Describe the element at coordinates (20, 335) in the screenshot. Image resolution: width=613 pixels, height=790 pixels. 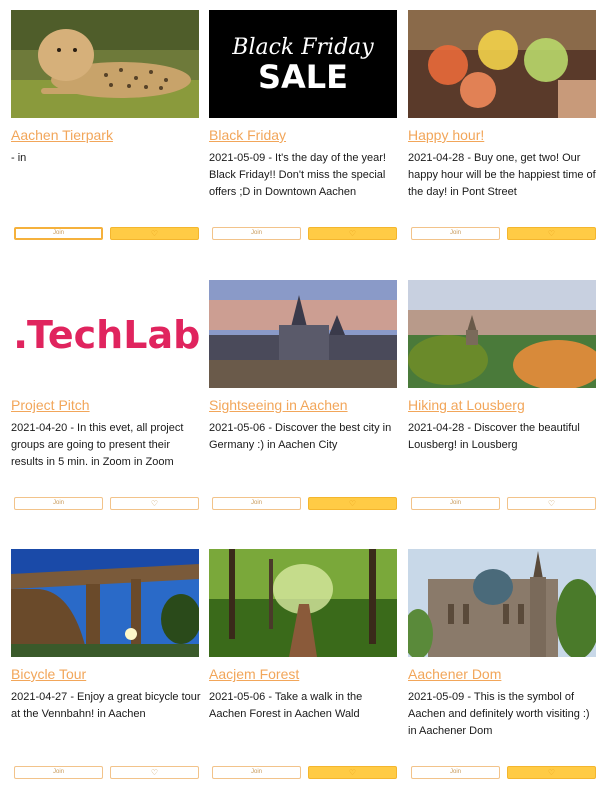
I see `image-prefix-text: .` at that location.